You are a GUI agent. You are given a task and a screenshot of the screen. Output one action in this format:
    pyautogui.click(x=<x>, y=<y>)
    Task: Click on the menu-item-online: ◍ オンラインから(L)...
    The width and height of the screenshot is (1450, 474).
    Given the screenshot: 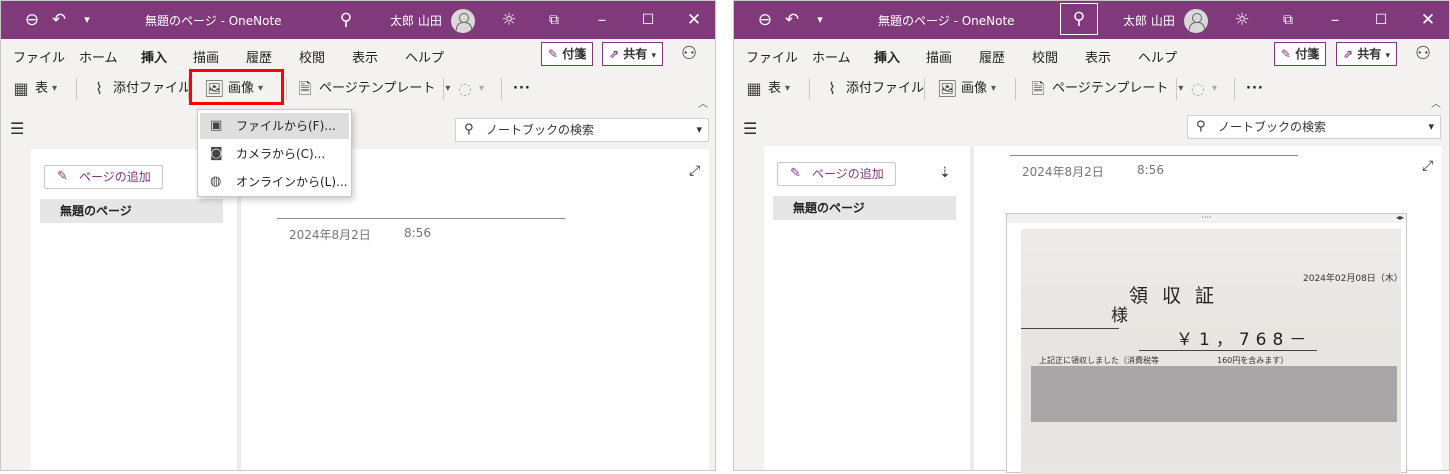 What is the action you would take?
    pyautogui.click(x=274, y=182)
    